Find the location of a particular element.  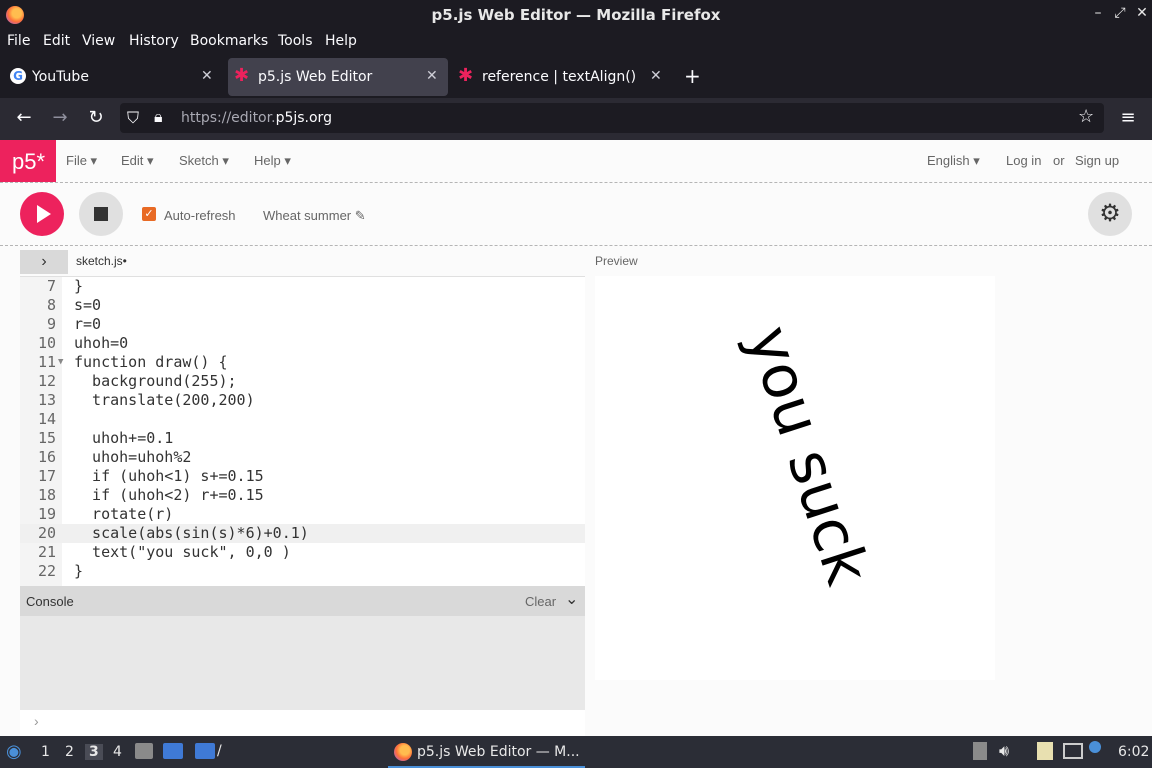

code-text: function draw() { is located at coordinates (151, 362).